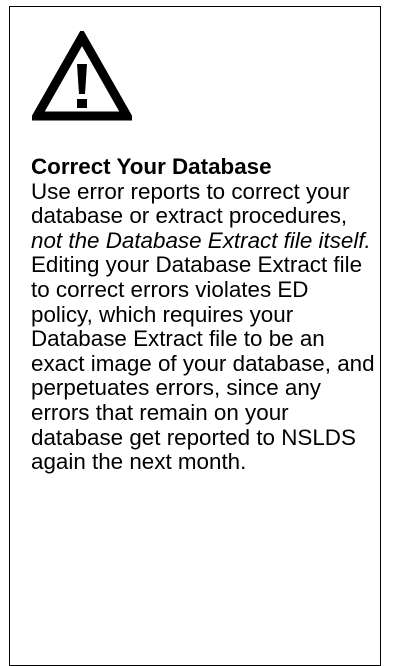 This screenshot has width=394, height=666. What do you see at coordinates (201, 240) in the screenshot?
I see `callout-body-emphasis: not the Database Extract file itself.` at bounding box center [201, 240].